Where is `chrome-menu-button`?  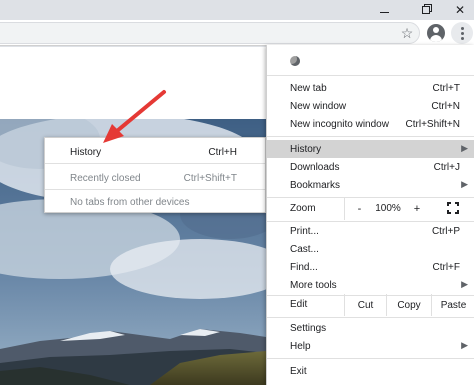 chrome-menu-button is located at coordinates (462, 33).